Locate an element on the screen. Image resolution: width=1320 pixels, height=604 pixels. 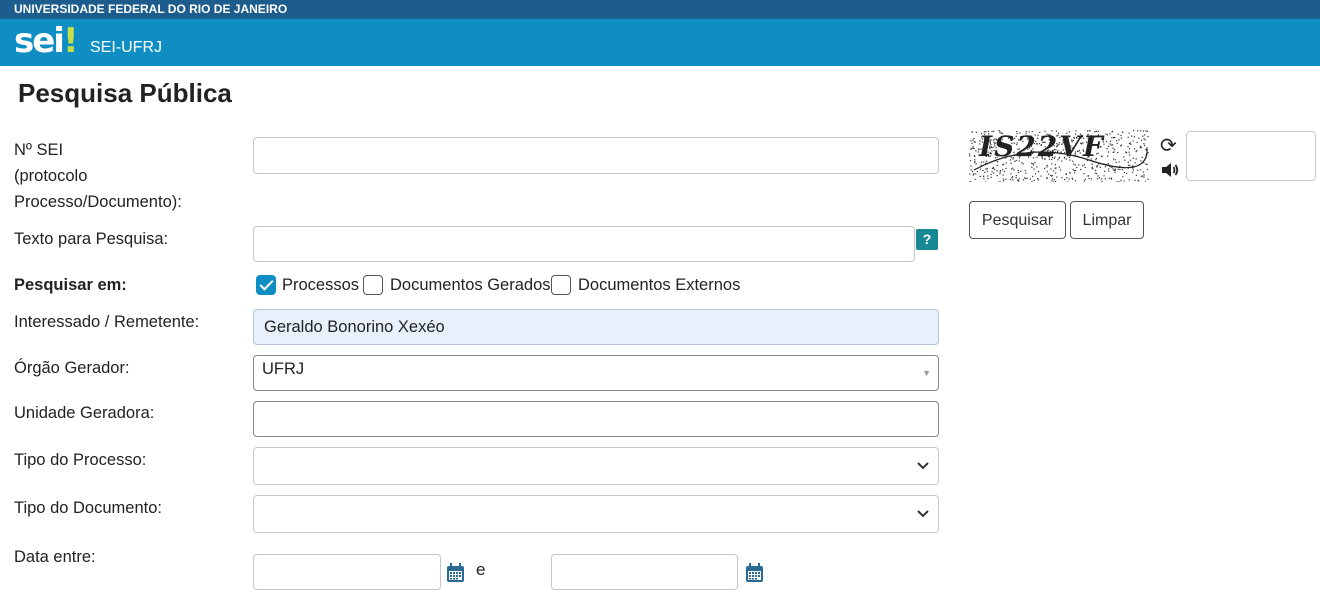
tipo-documento-select is located at coordinates (596, 514).